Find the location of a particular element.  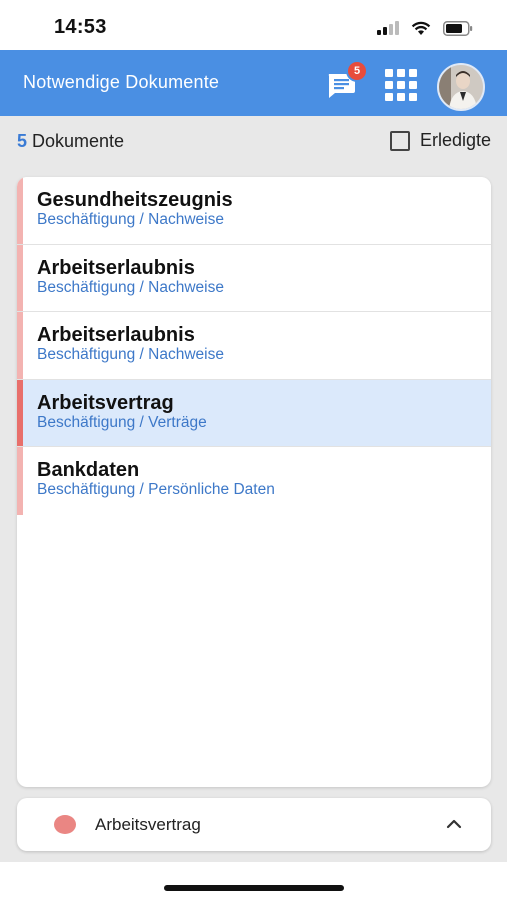

done-filter-checkbox is located at coordinates (399, 140).